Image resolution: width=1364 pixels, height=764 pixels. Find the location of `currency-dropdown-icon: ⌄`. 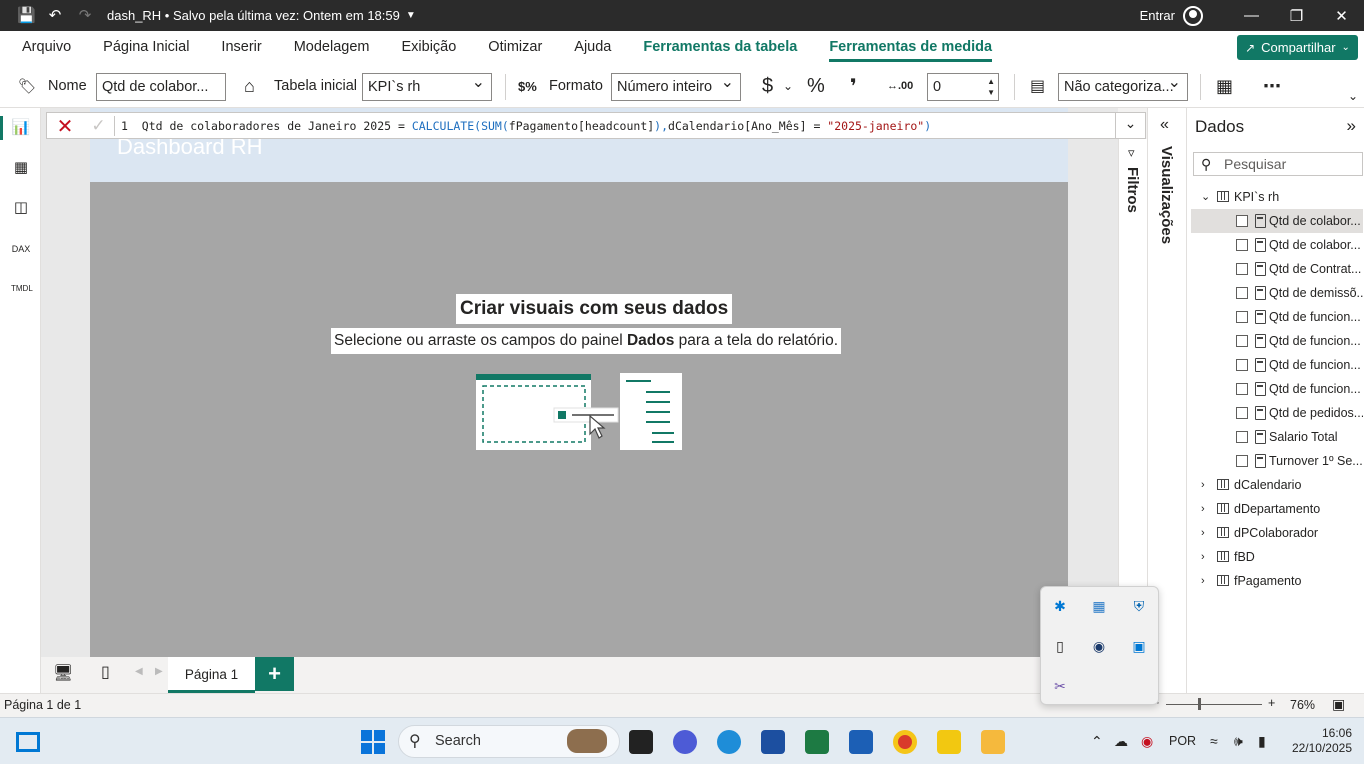

currency-dropdown-icon: ⌄ is located at coordinates (788, 86).